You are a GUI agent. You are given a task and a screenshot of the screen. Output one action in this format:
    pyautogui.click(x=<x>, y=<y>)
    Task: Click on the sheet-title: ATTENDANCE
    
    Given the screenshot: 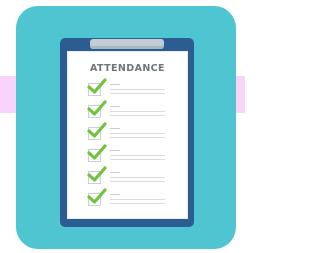 What is the action you would take?
    pyautogui.click(x=127, y=68)
    